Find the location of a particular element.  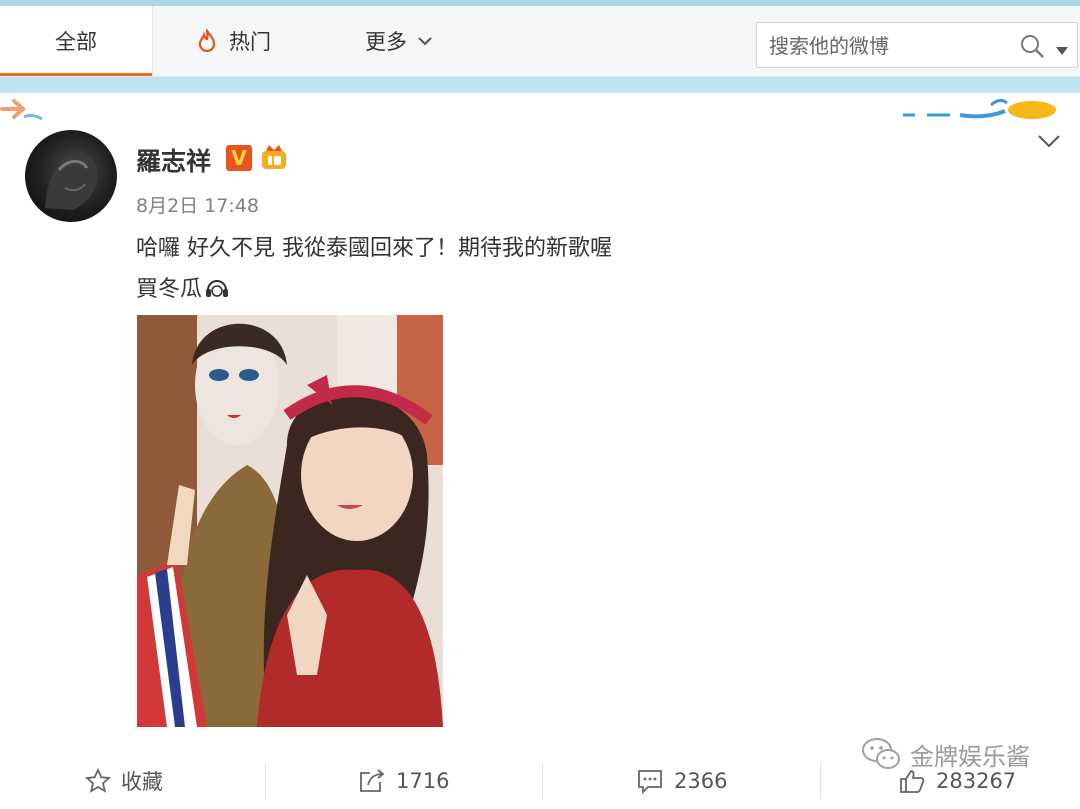

avatar is located at coordinates (71, 176).